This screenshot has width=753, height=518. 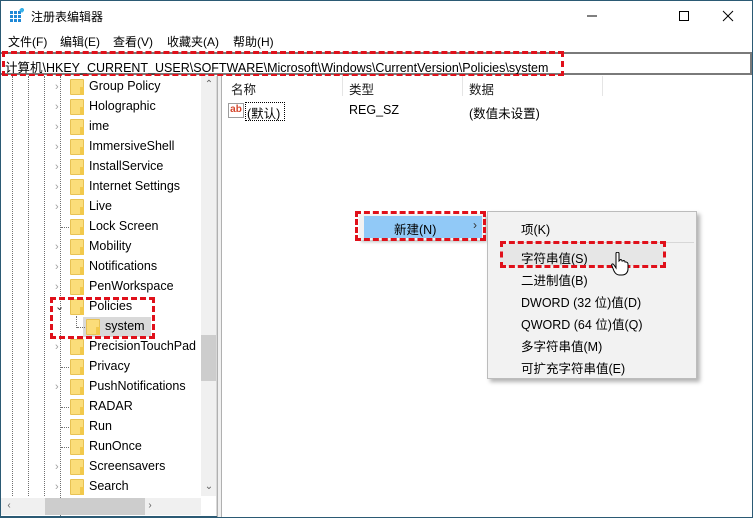 I want to click on tree-item: › PrecisionTouchPad, so click(x=101, y=347).